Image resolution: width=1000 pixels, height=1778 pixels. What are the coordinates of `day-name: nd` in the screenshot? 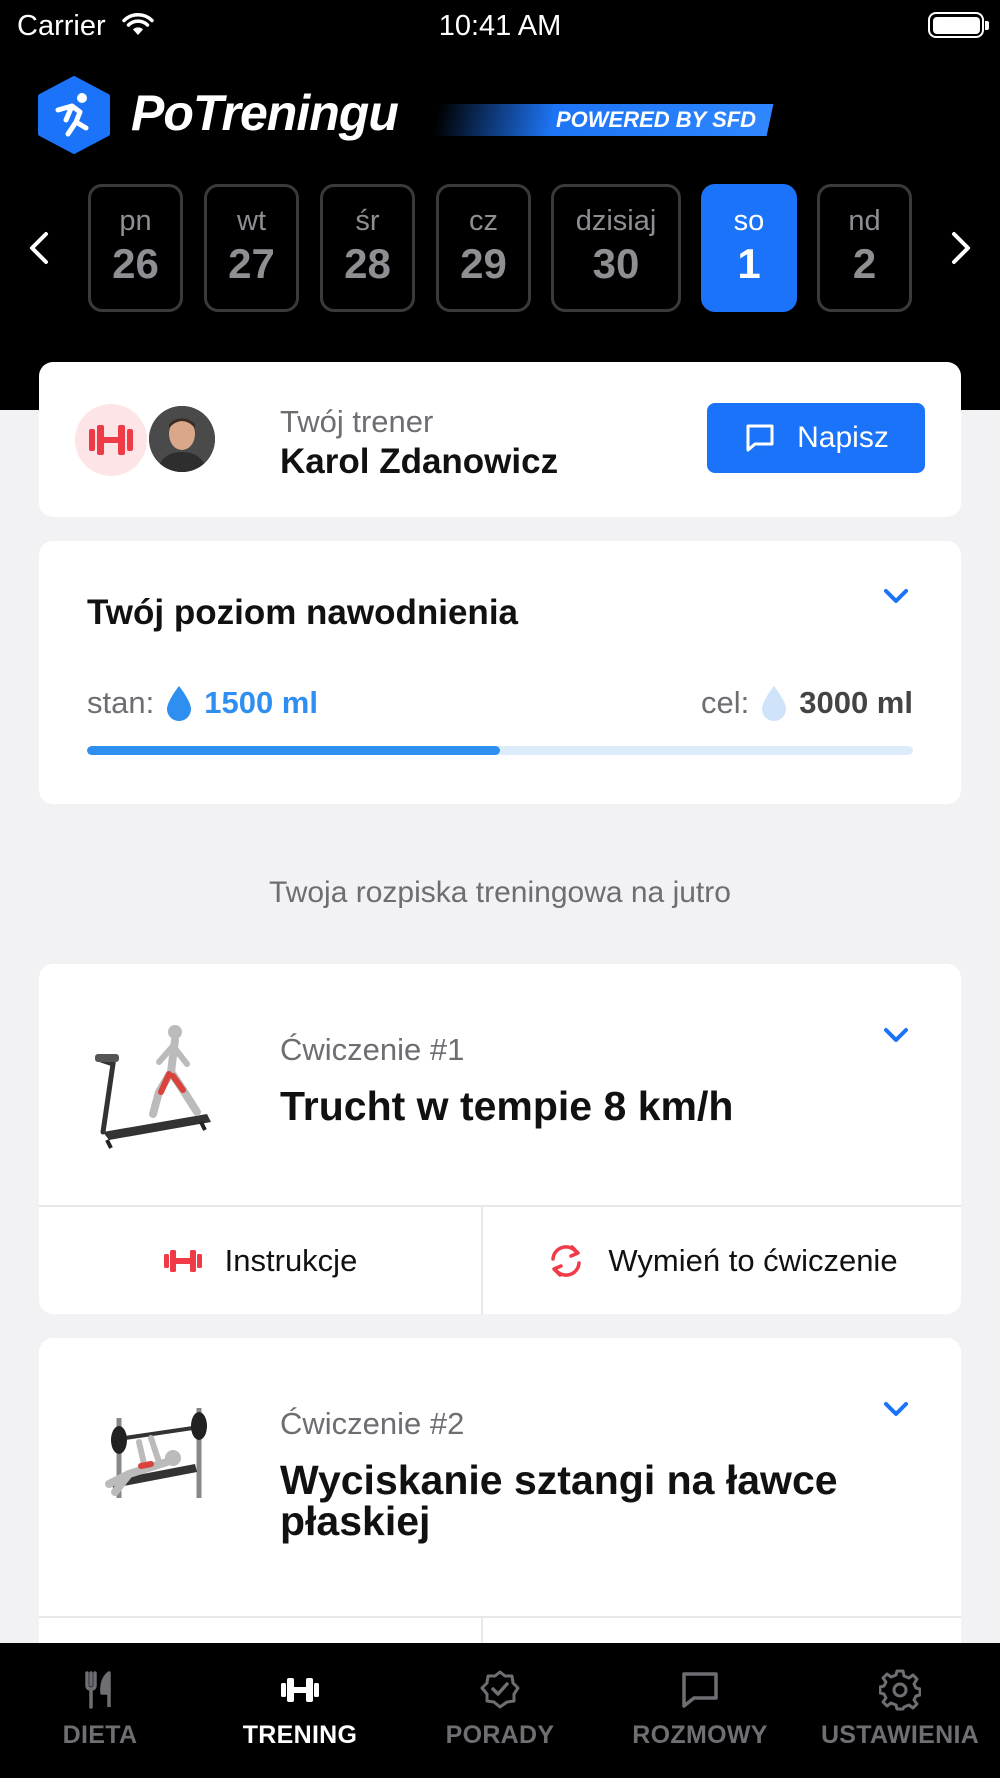 It's located at (864, 221).